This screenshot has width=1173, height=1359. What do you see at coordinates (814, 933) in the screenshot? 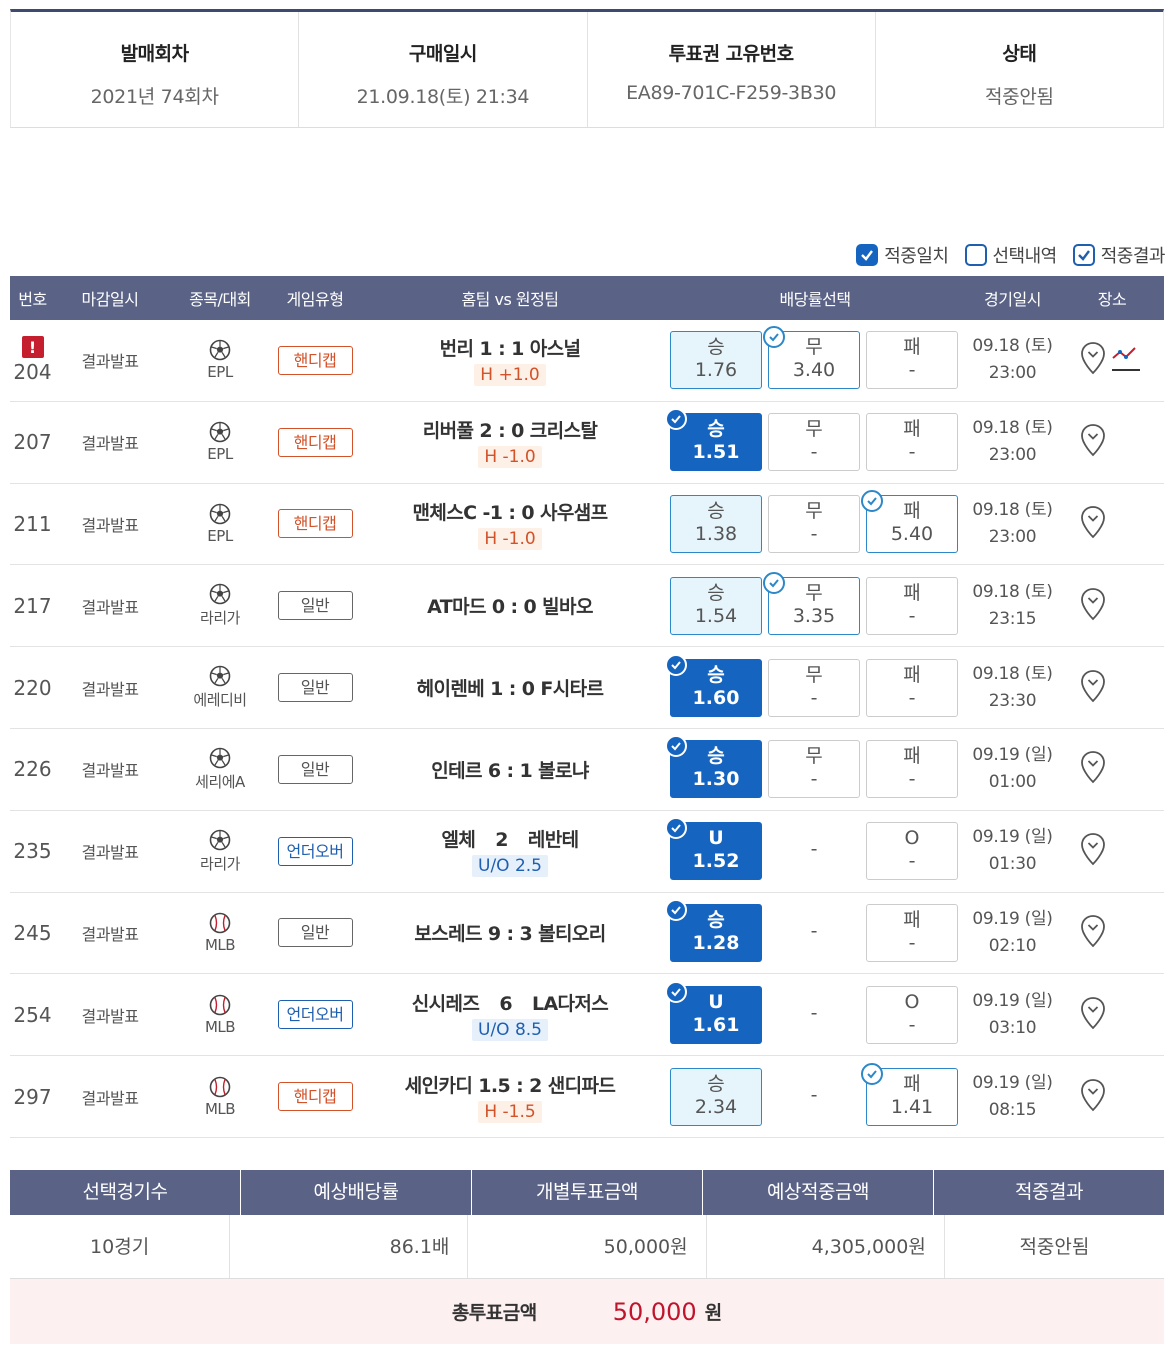
I see `odds-option: -` at bounding box center [814, 933].